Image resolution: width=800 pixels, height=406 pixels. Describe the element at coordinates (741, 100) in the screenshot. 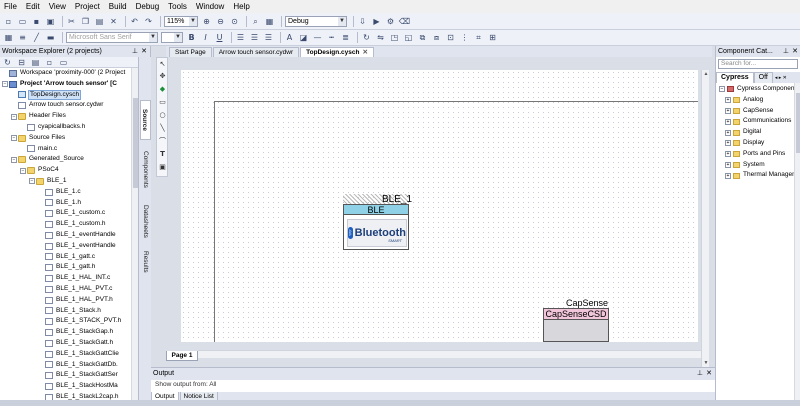

I see `catalog-item: + Analog` at that location.